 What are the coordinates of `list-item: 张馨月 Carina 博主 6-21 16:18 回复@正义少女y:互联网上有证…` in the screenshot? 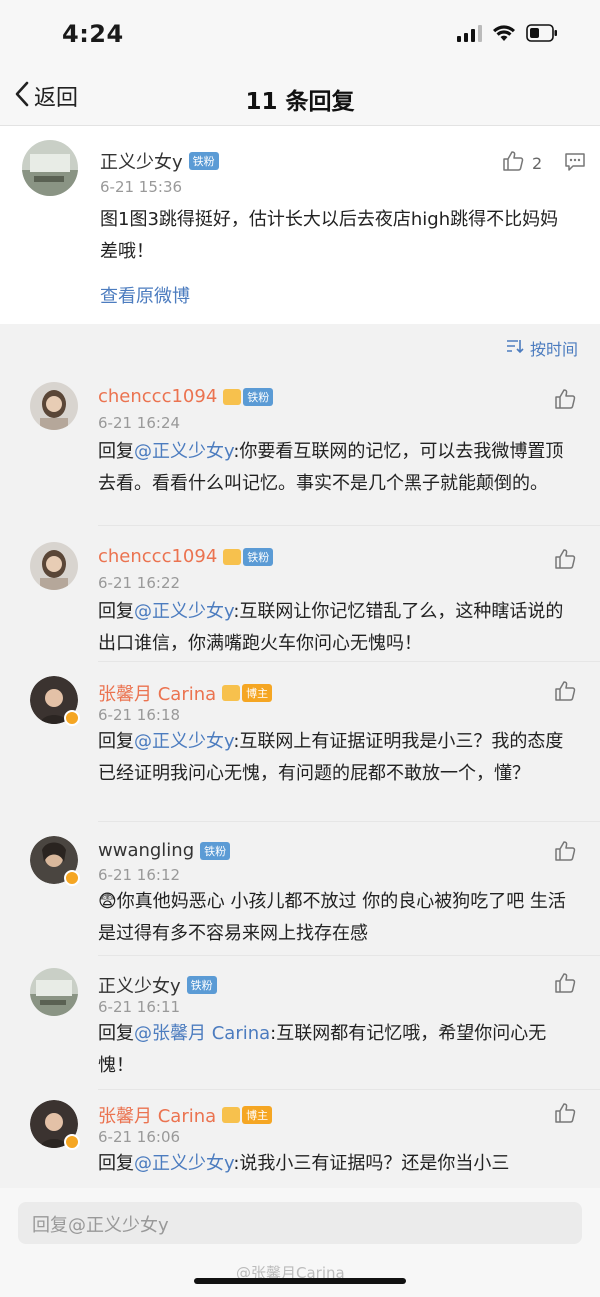 It's located at (300, 742).